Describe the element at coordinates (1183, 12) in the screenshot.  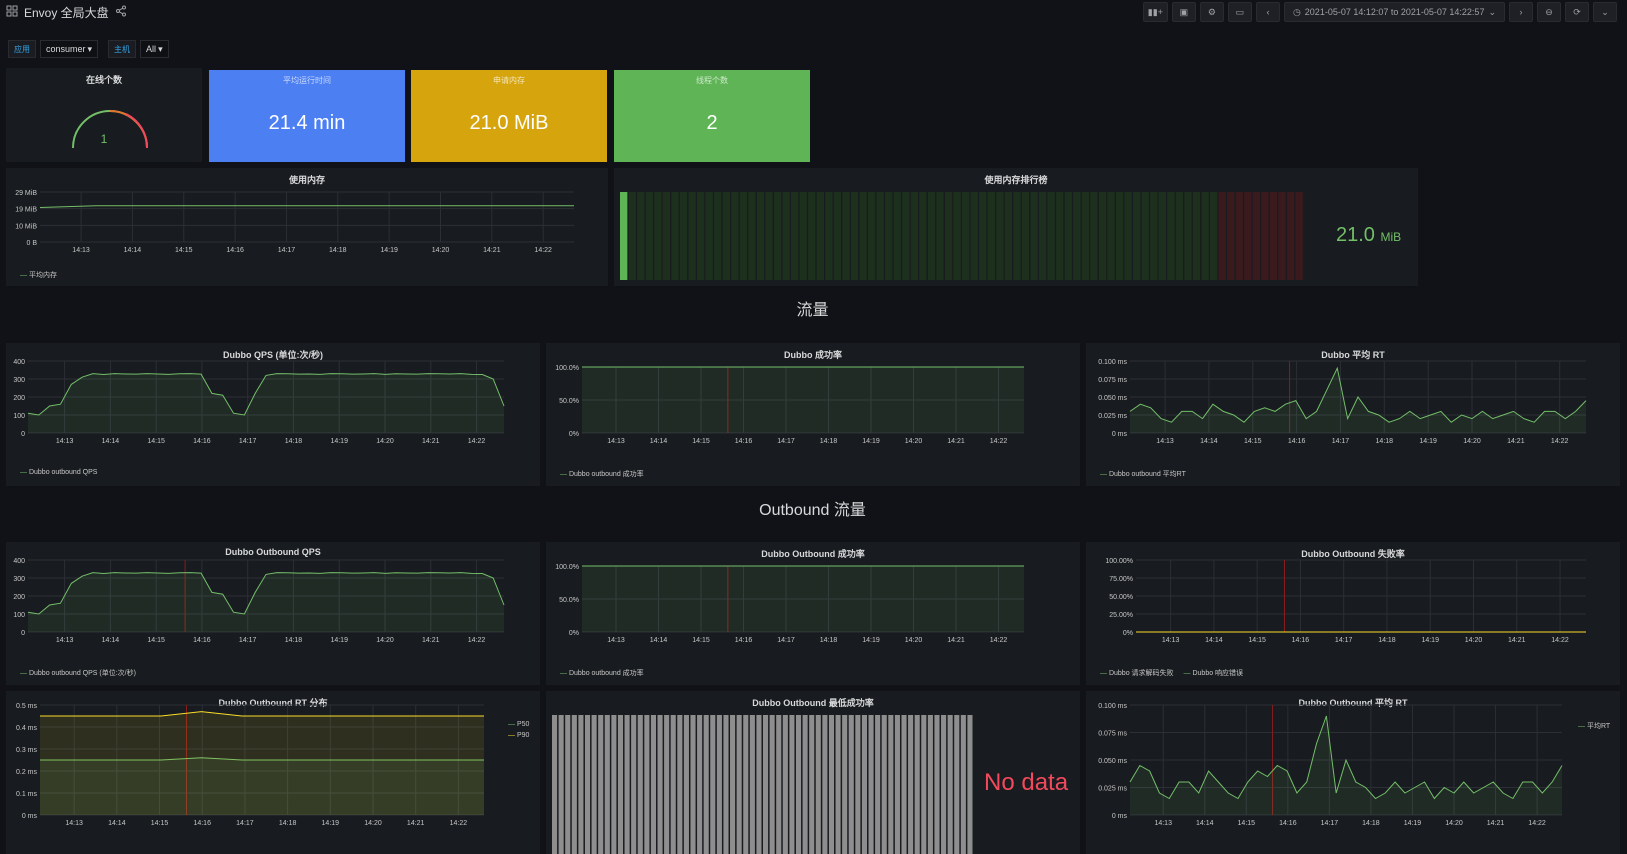
I see `save-dashboard-button: ▣` at that location.